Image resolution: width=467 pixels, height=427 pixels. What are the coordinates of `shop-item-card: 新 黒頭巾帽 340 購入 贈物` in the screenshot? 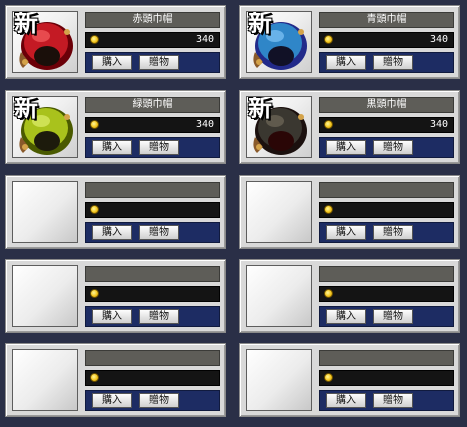 It's located at (349, 127).